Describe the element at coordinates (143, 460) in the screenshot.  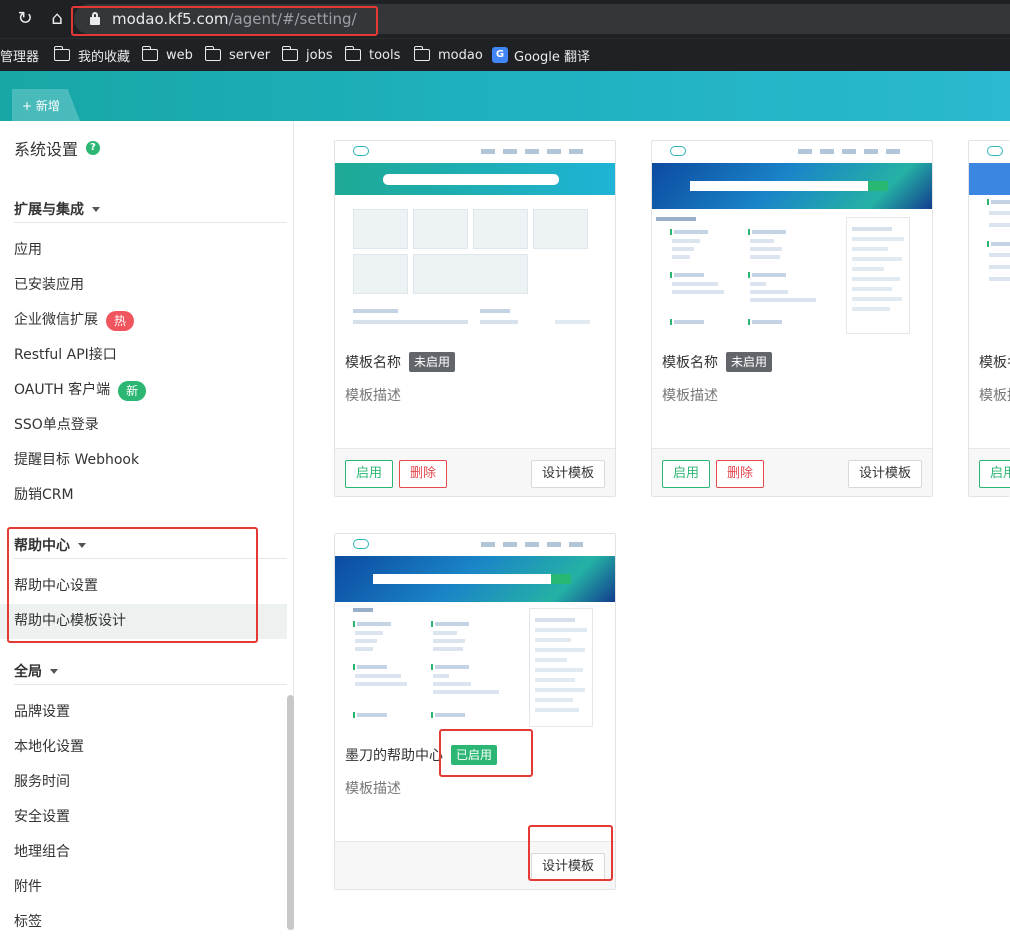
I see `sidebar-item-webhook: 提醒目标 Webhook` at that location.